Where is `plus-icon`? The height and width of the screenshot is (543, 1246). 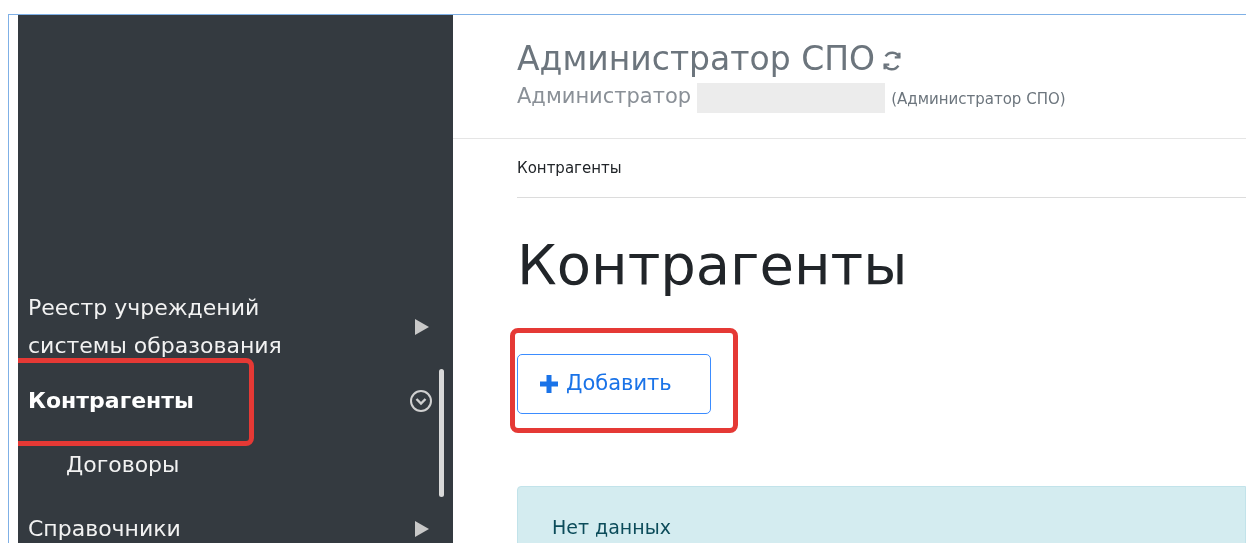
plus-icon is located at coordinates (549, 384).